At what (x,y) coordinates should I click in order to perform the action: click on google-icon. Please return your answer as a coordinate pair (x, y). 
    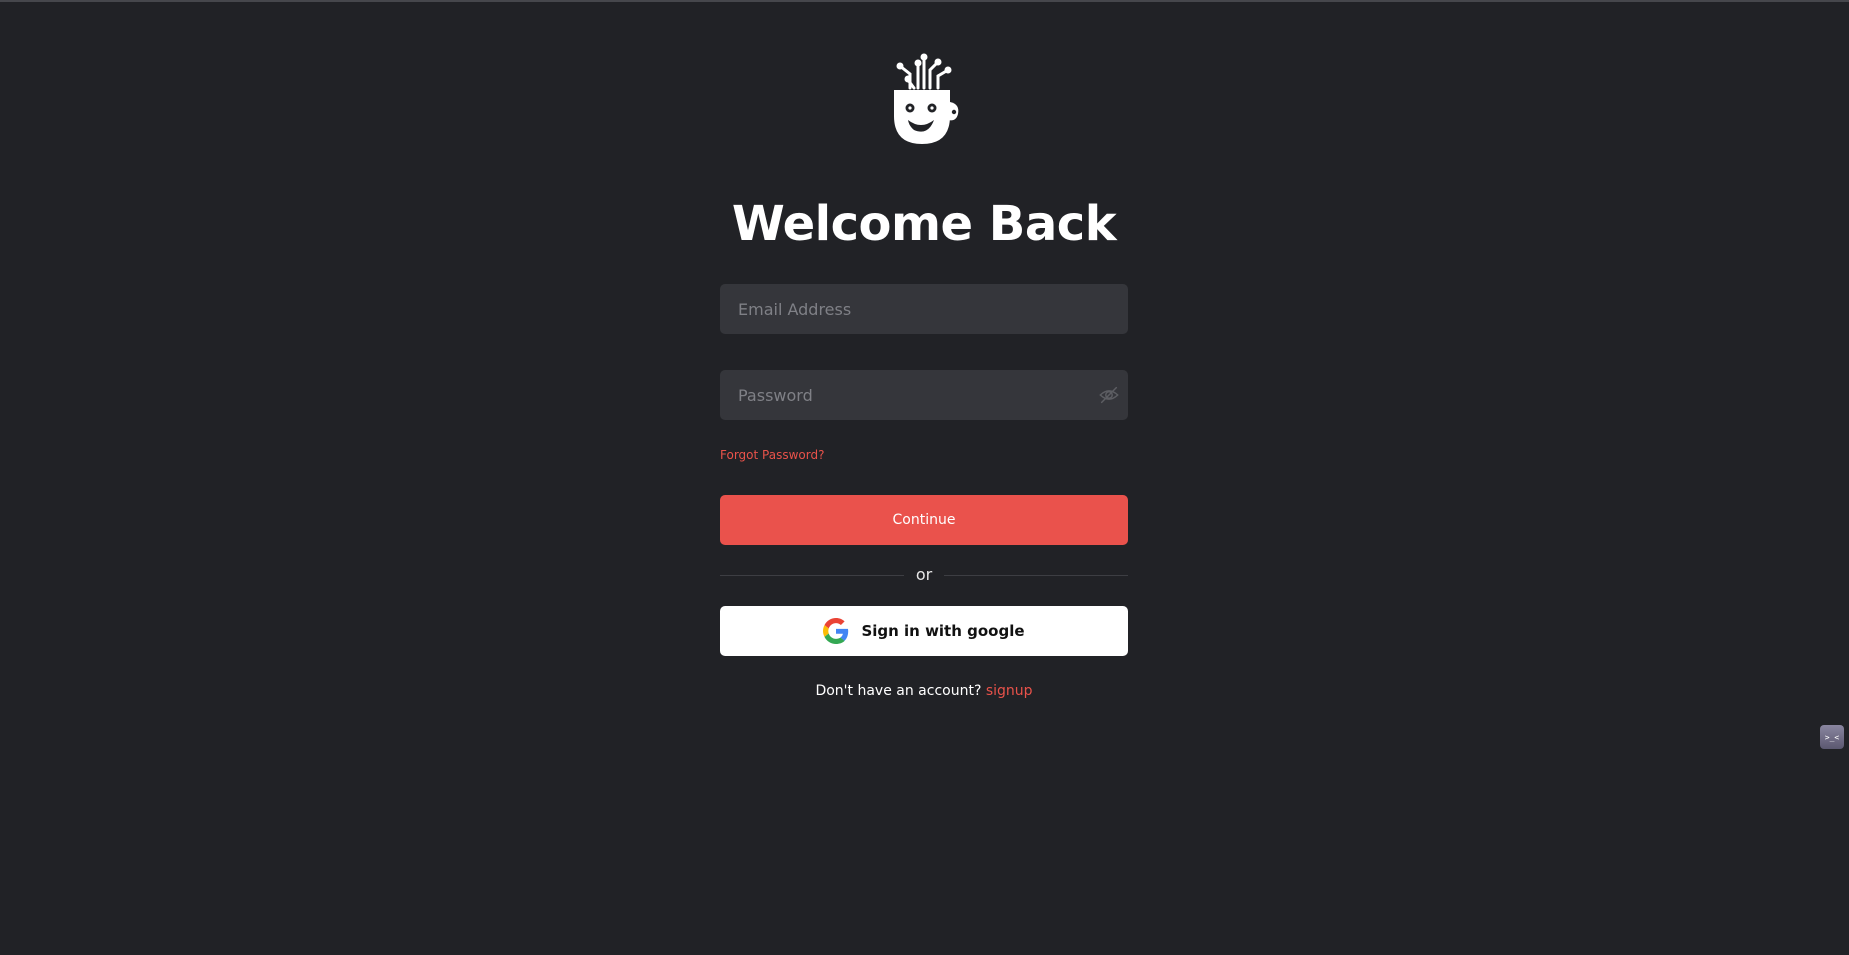
    Looking at the image, I should click on (836, 631).